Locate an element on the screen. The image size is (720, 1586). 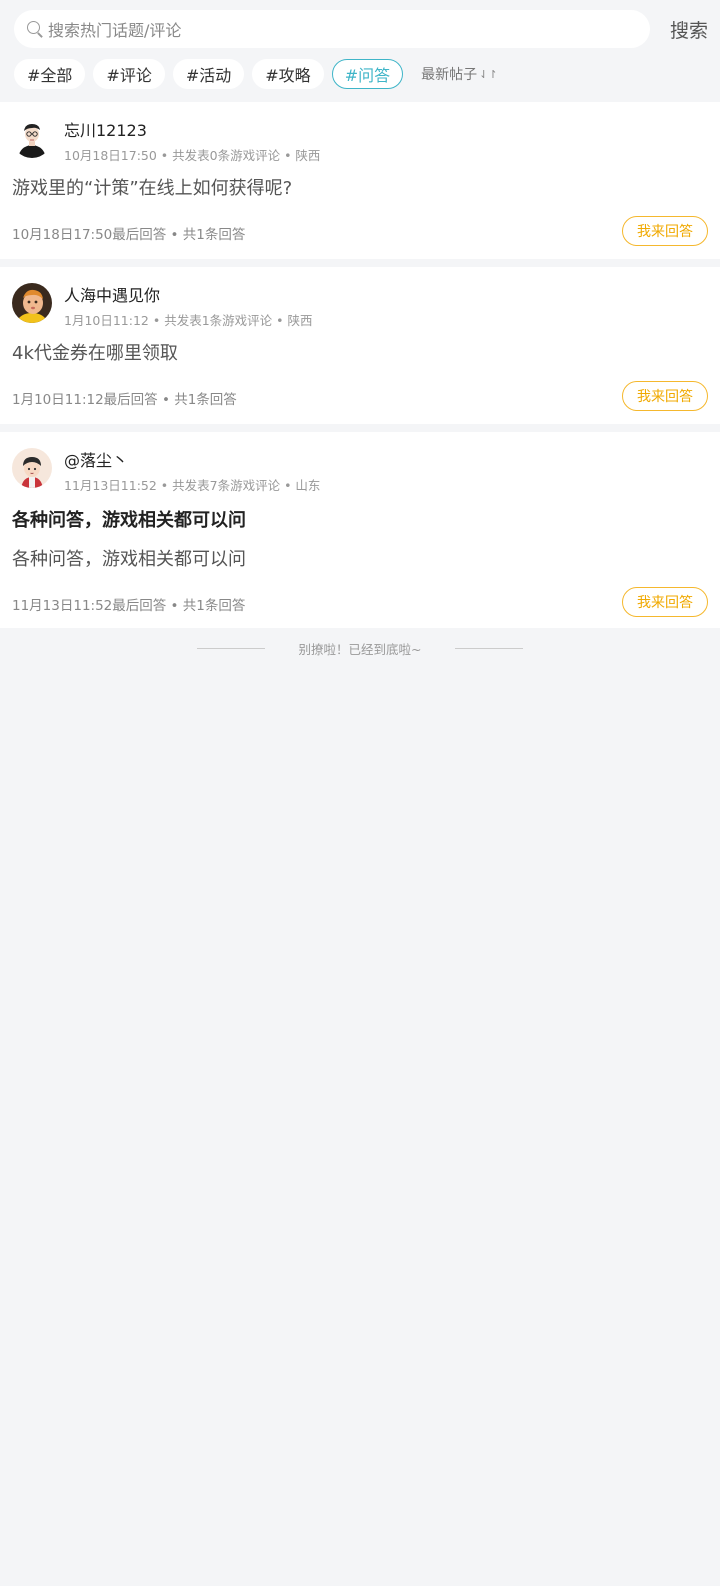
post-footer-info: 1月10日11:12最后回答 • 共1条回答 is located at coordinates (124, 400).